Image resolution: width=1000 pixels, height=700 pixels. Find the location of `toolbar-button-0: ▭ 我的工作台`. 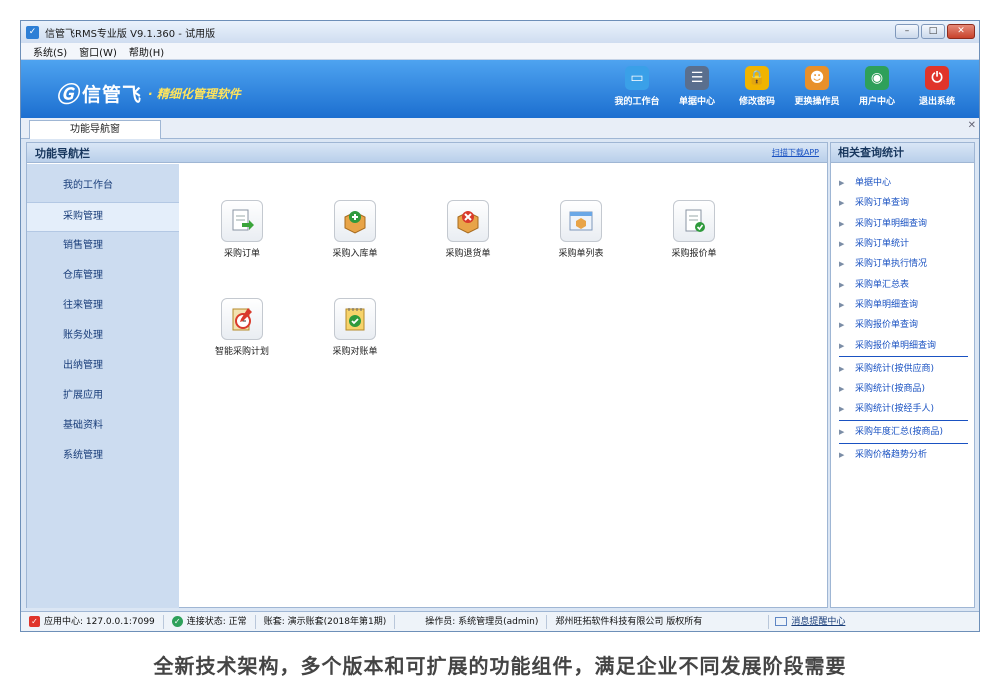

toolbar-button-0: ▭ 我的工作台 is located at coordinates (637, 86).